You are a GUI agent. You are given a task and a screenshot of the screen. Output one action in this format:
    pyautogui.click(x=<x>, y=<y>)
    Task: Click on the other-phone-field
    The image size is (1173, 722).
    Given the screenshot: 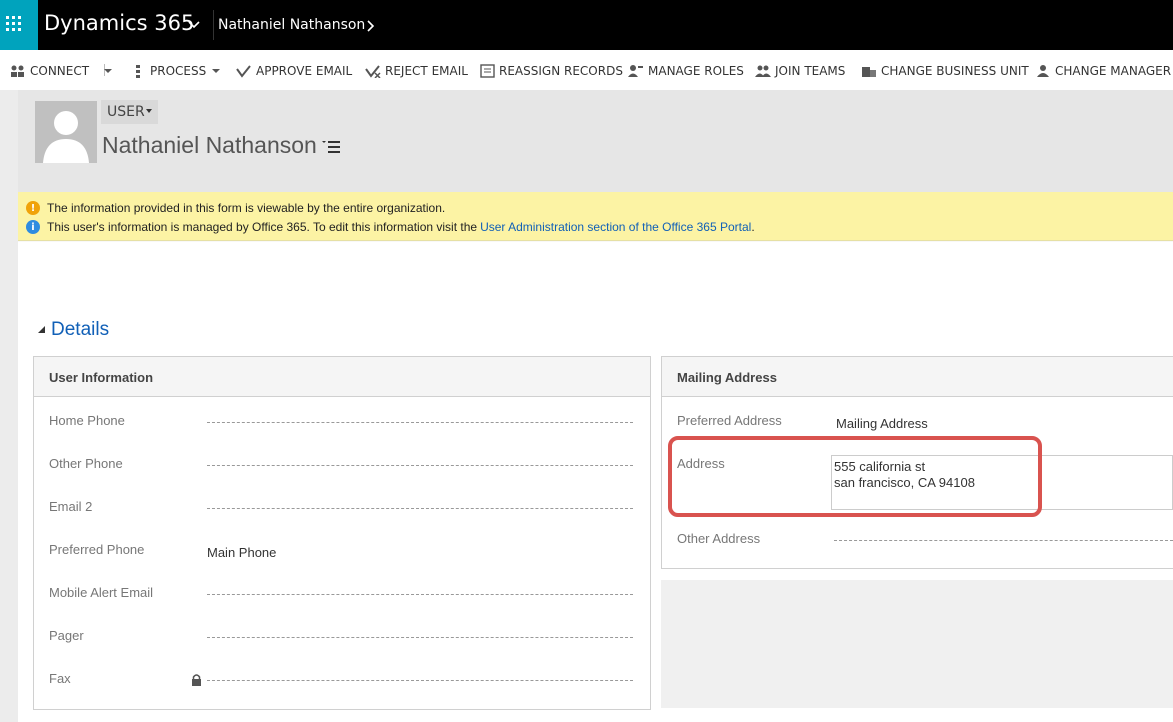 What is the action you would take?
    pyautogui.click(x=420, y=465)
    